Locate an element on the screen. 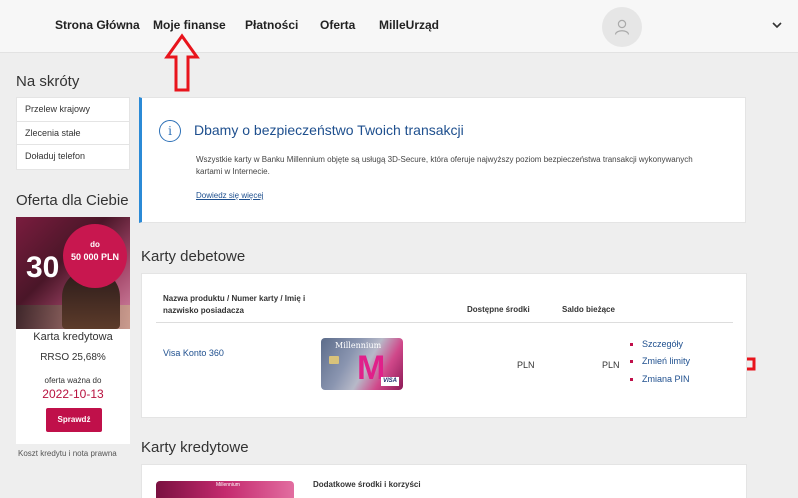 The width and height of the screenshot is (798, 498). offer-badge: do 50 000 PLN is located at coordinates (95, 256).